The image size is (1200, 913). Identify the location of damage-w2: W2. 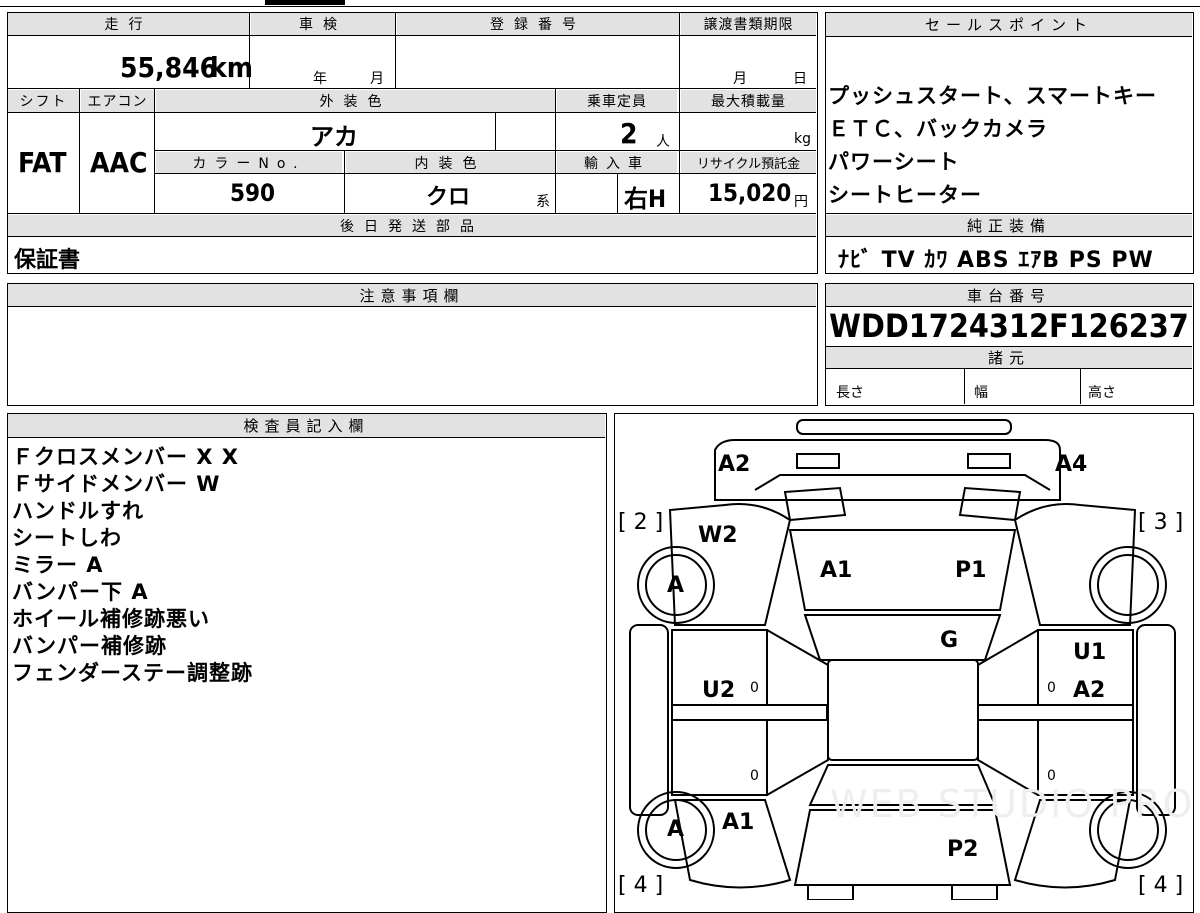
(718, 535).